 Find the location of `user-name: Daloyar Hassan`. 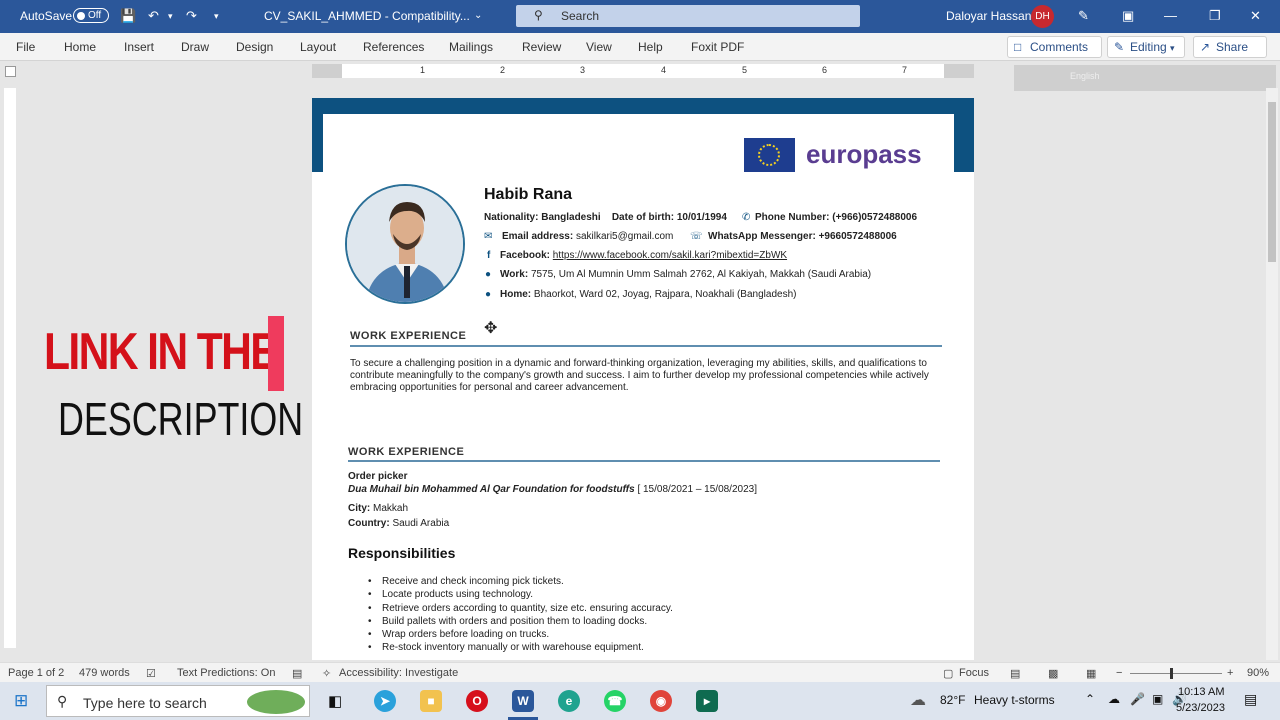

user-name: Daloyar Hassan is located at coordinates (988, 16).